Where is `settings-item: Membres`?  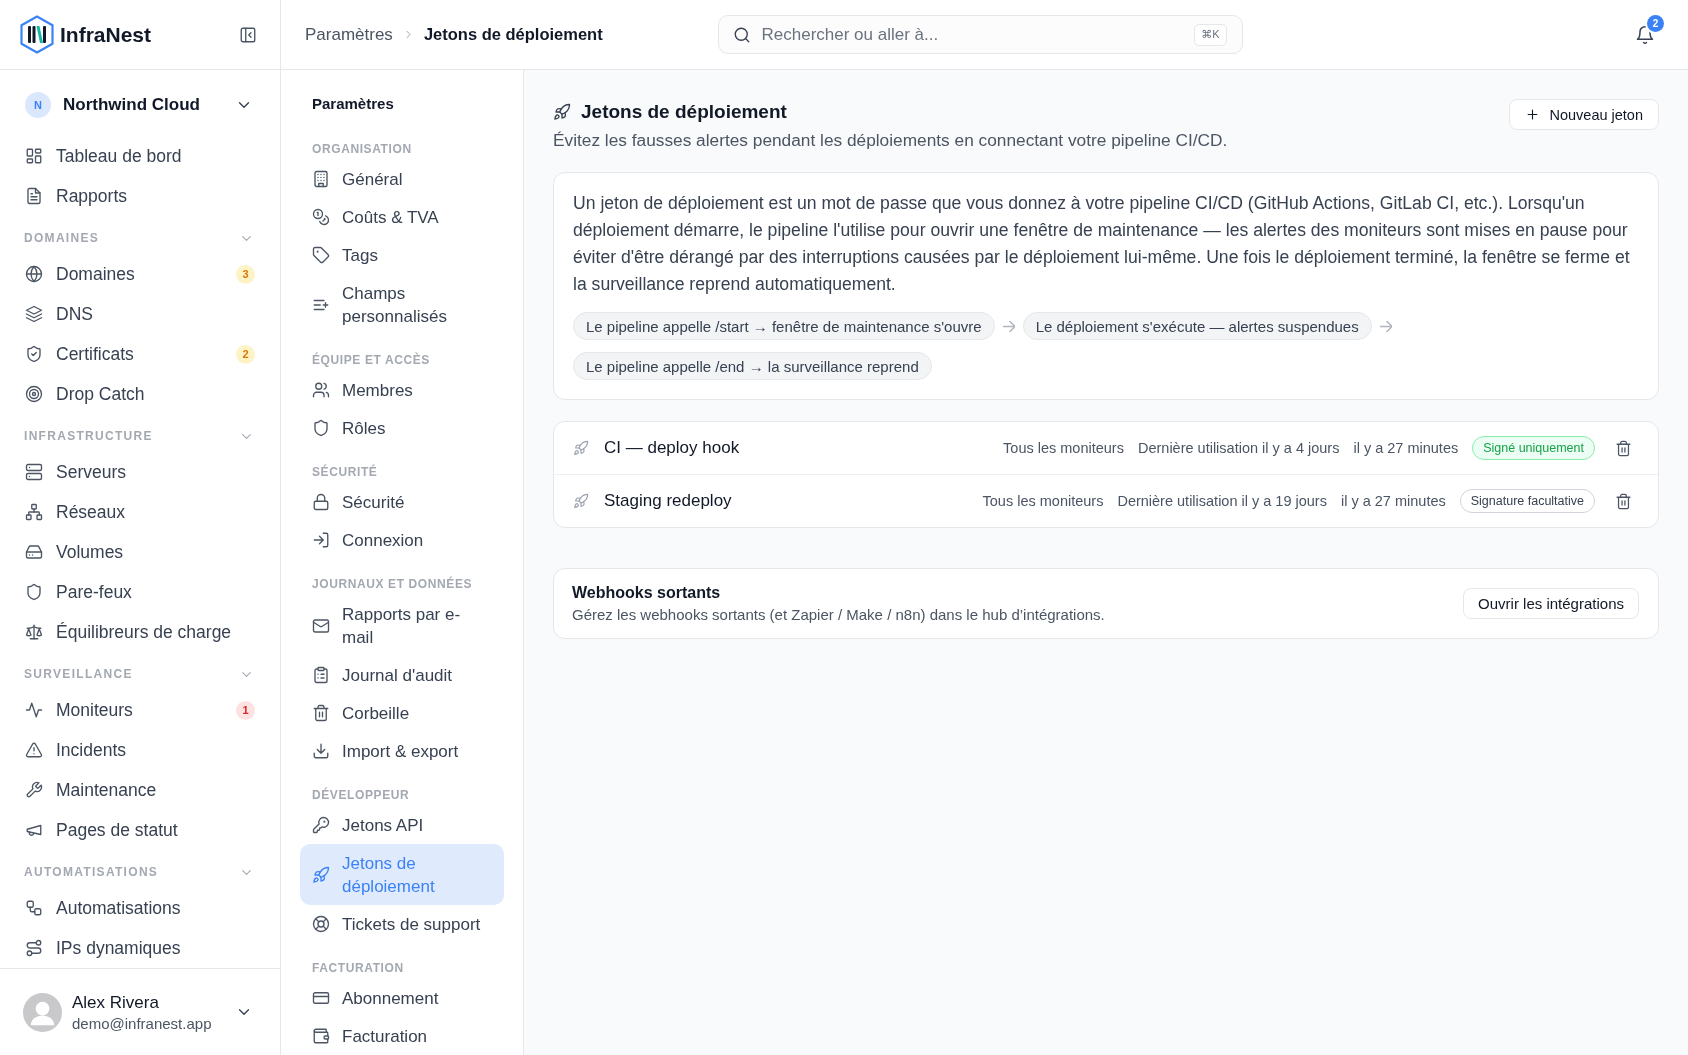 settings-item: Membres is located at coordinates (402, 390).